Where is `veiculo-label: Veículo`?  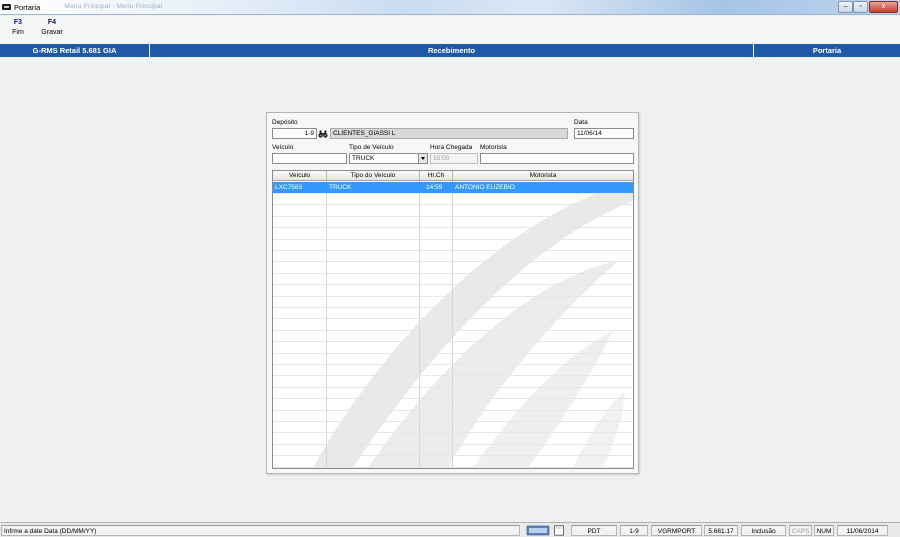 veiculo-label: Veículo is located at coordinates (283, 147).